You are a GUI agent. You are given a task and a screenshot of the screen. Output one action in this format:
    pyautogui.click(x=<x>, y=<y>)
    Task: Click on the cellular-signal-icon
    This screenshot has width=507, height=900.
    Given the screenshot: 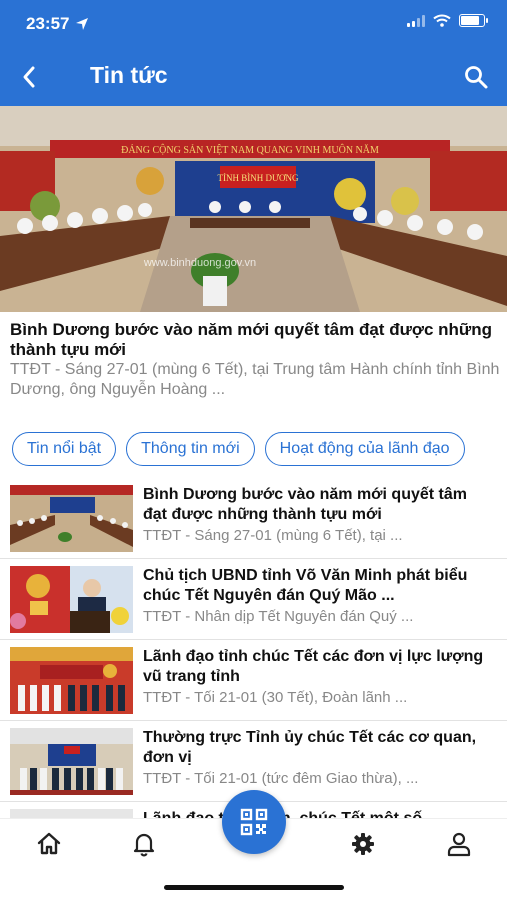 What is the action you would take?
    pyautogui.click(x=416, y=20)
    